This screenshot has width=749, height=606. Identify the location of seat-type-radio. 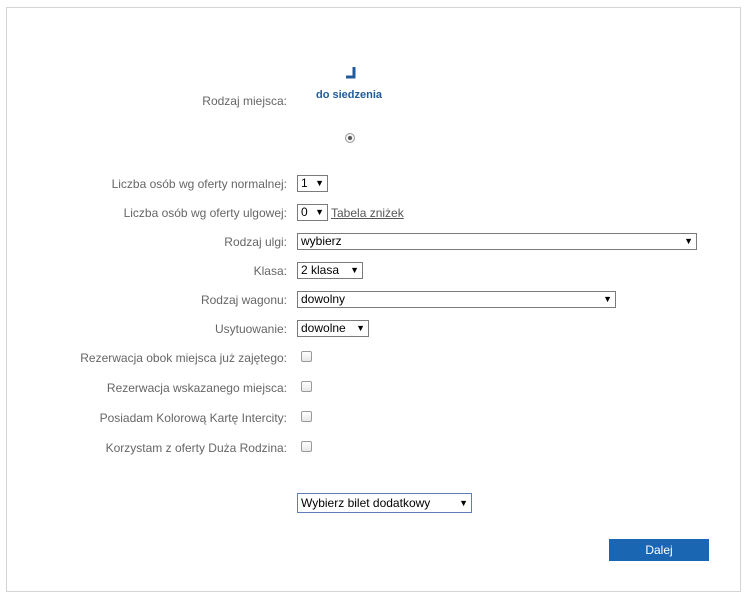
(350, 138).